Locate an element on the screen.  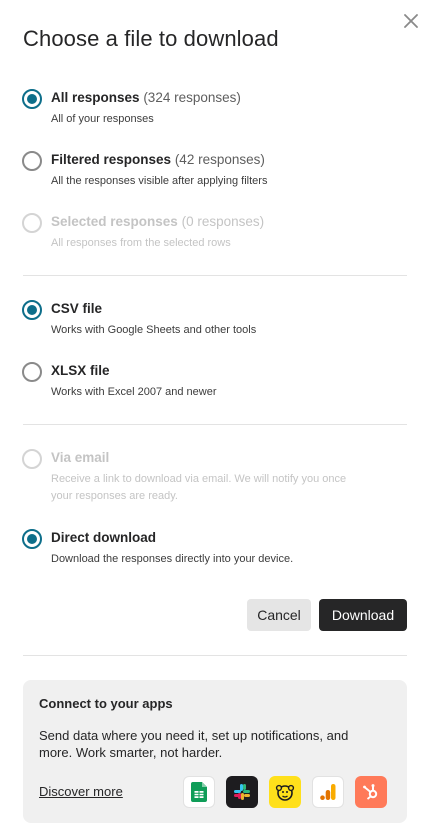
app-icons is located at coordinates (285, 792).